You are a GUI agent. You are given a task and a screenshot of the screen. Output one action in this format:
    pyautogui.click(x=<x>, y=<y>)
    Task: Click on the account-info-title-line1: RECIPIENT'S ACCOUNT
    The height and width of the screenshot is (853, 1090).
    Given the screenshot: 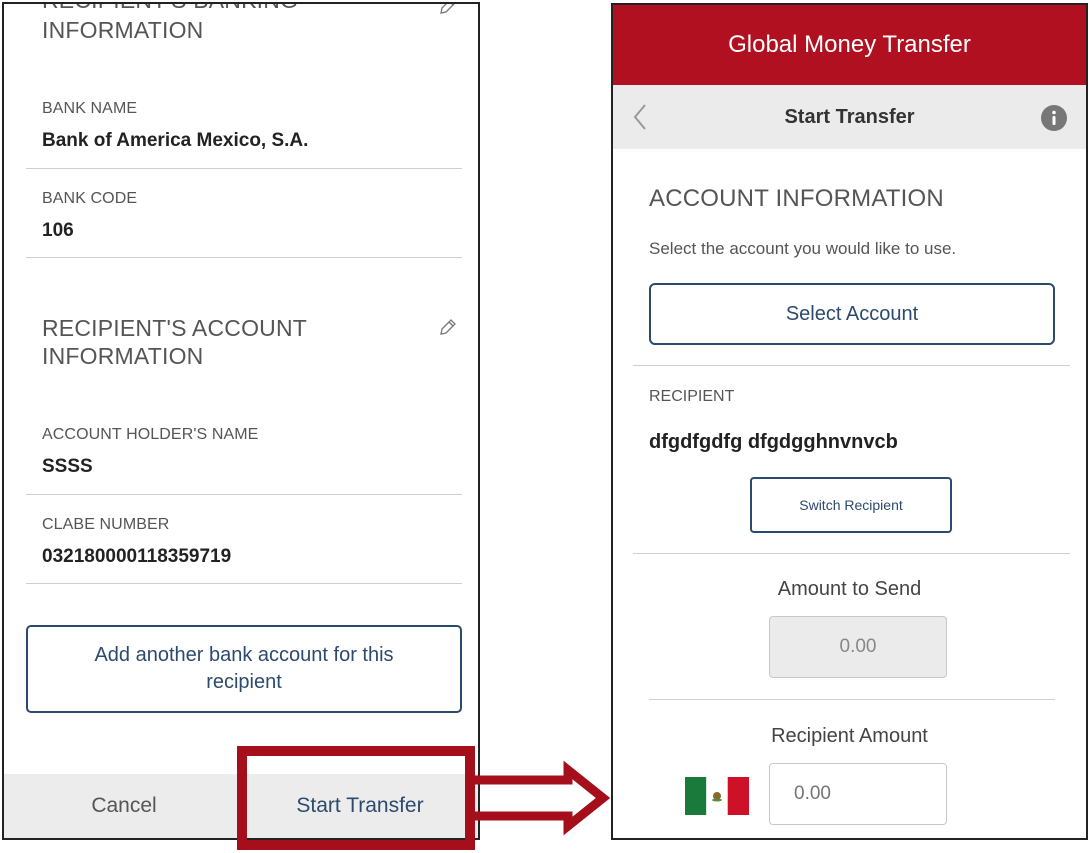 What is the action you would take?
    pyautogui.click(x=175, y=328)
    